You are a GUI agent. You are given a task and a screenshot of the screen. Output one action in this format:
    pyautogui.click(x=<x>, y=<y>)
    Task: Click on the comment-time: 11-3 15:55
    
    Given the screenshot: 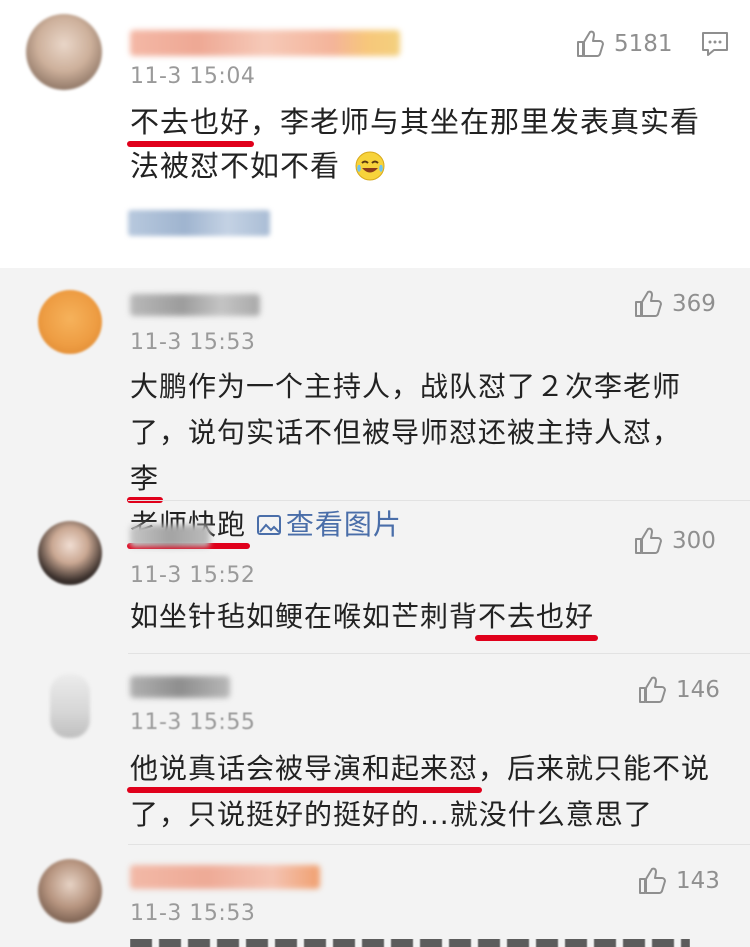 What is the action you would take?
    pyautogui.click(x=193, y=722)
    